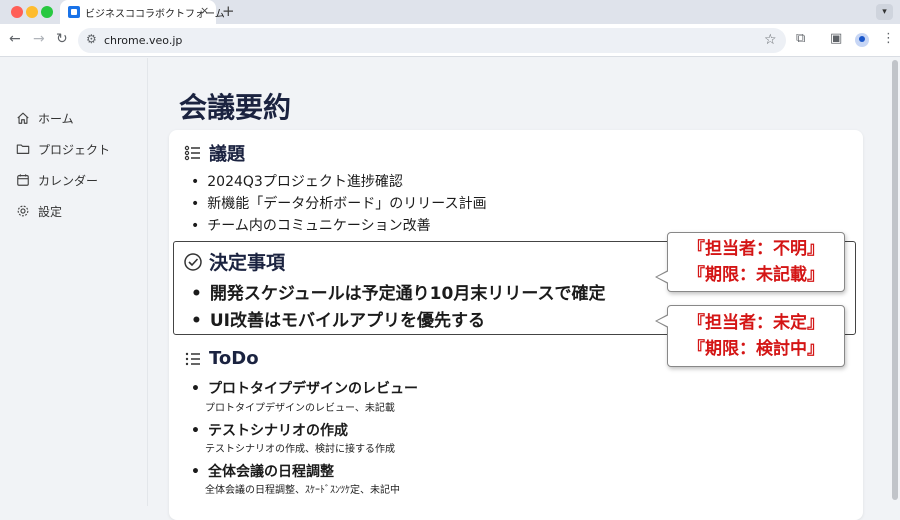  I want to click on minimize-window-button, so click(32, 12).